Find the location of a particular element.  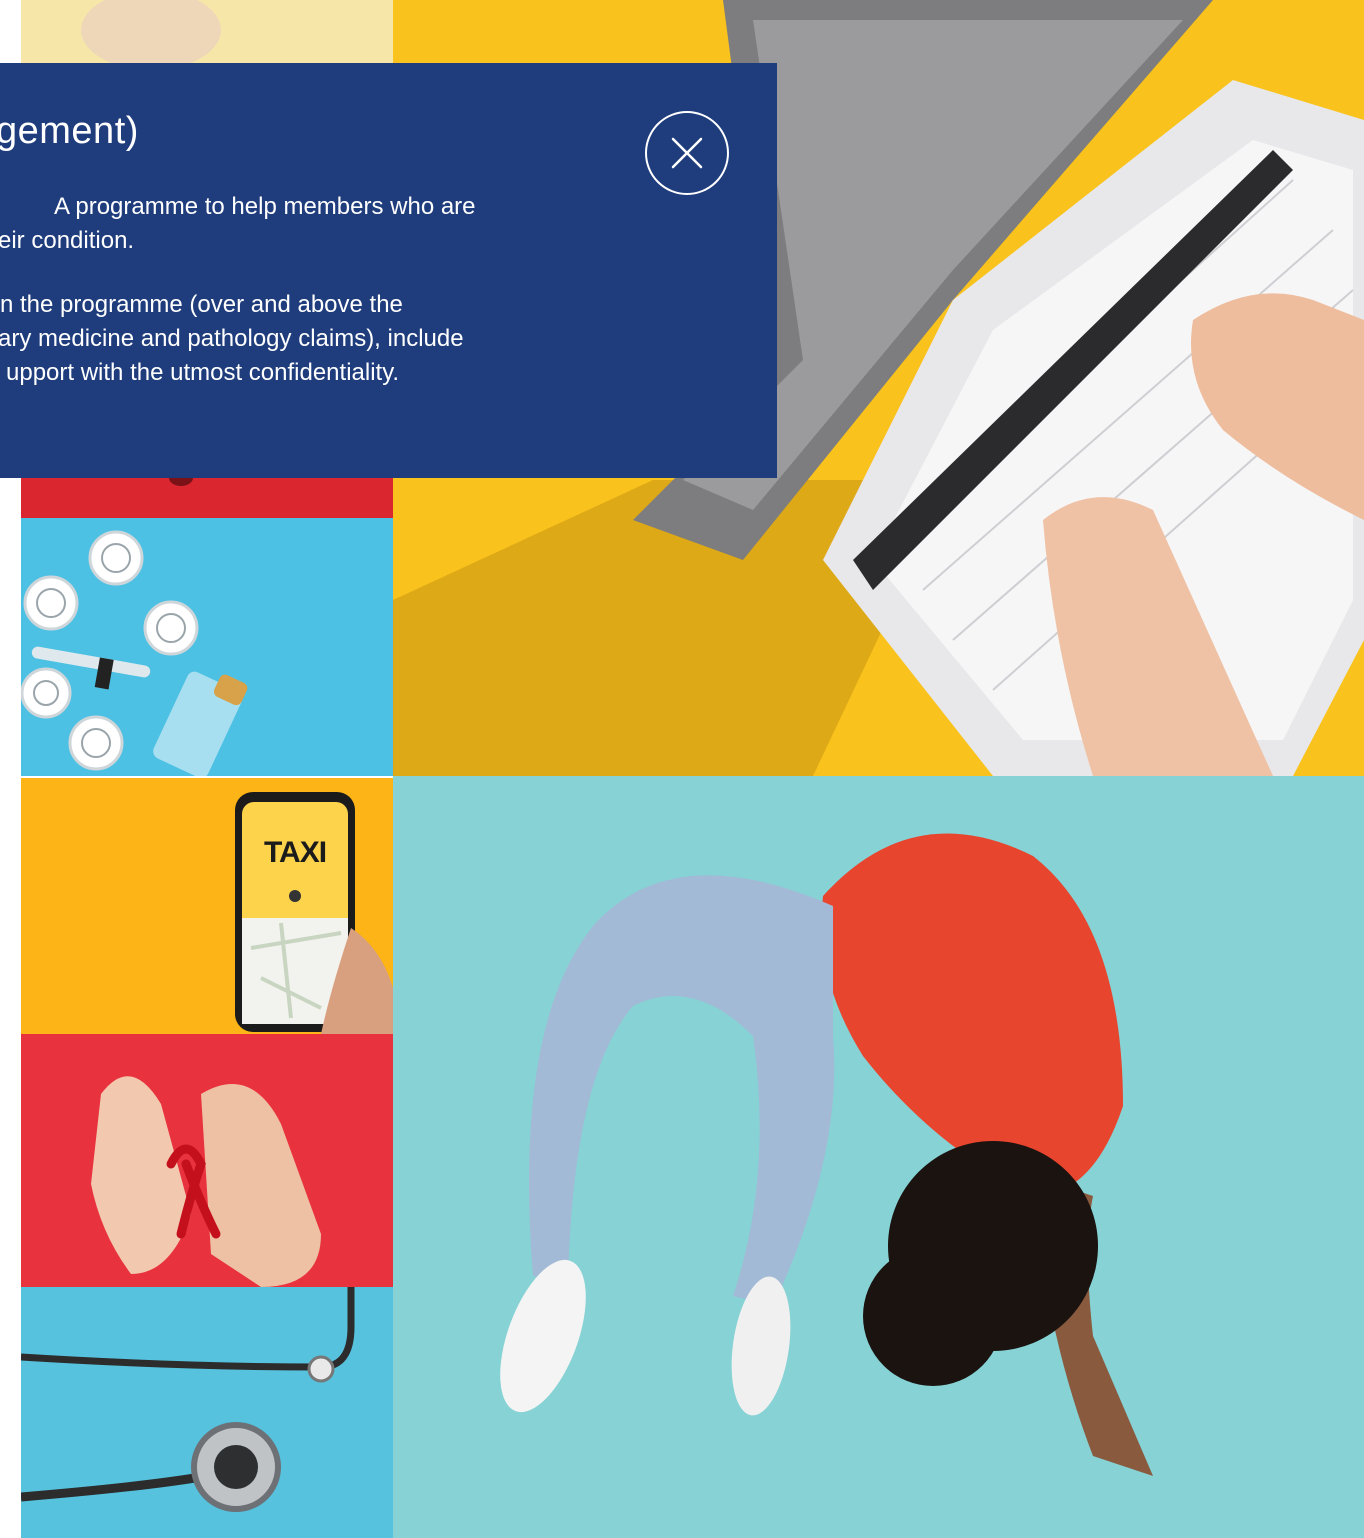

close-icon is located at coordinates (687, 153).